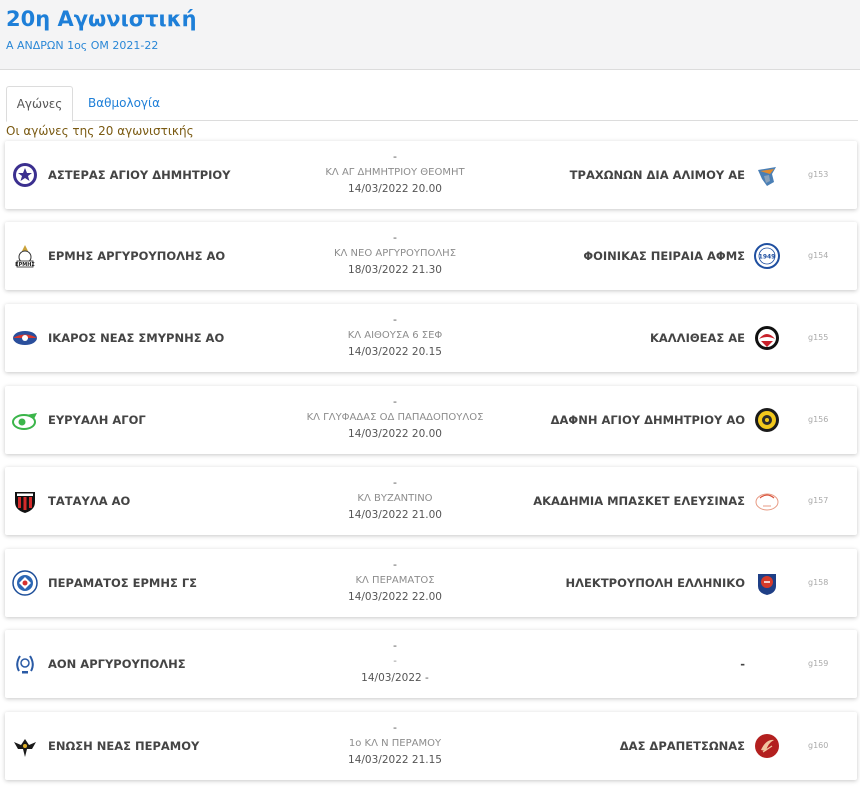 This screenshot has width=860, height=792. I want to click on match-venue: ΚΛ ΝΕΟ ΑΡΓΥΡΟΥΠΟΛΗΣ, so click(395, 253).